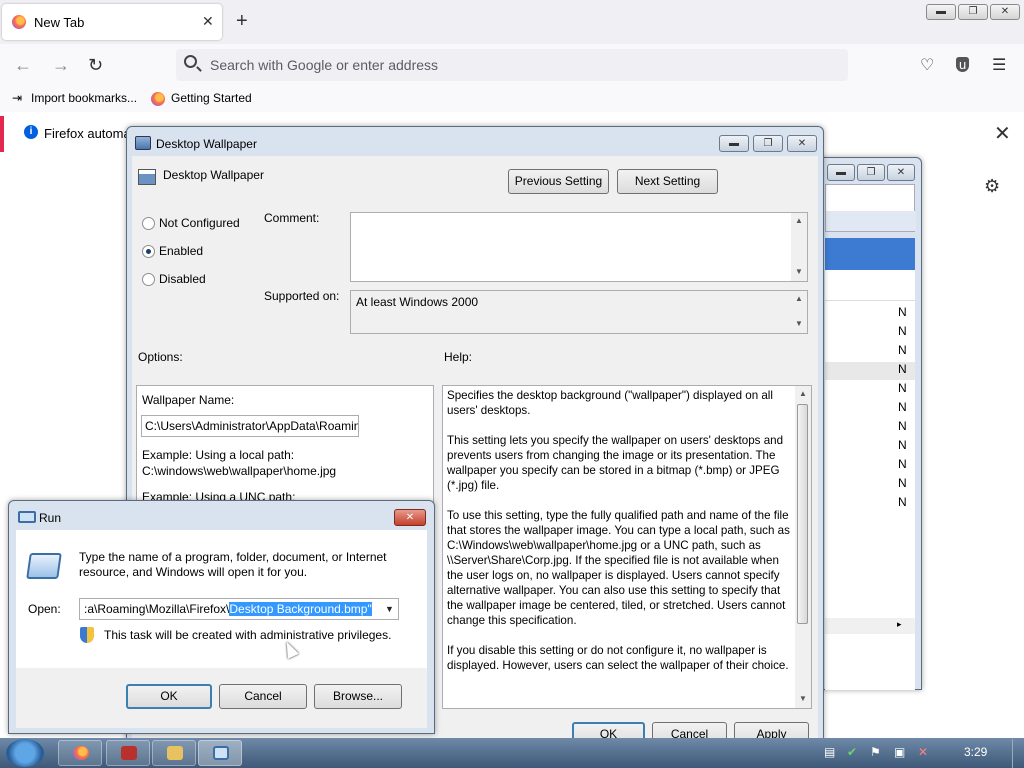 This screenshot has height=768, width=1024. What do you see at coordinates (182, 279) in the screenshot?
I see `radio-disabled-label: Disabled` at bounding box center [182, 279].